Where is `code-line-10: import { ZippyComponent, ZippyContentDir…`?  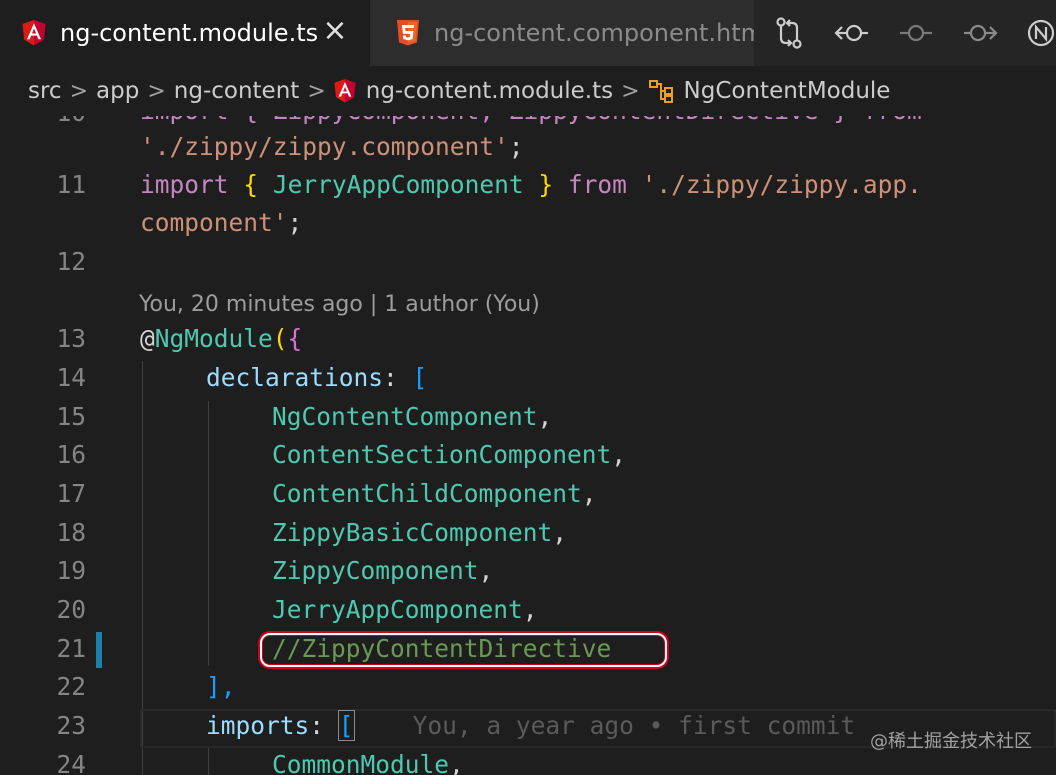
code-line-10: import { ZippyComponent, ZippyContentDir… is located at coordinates (531, 120).